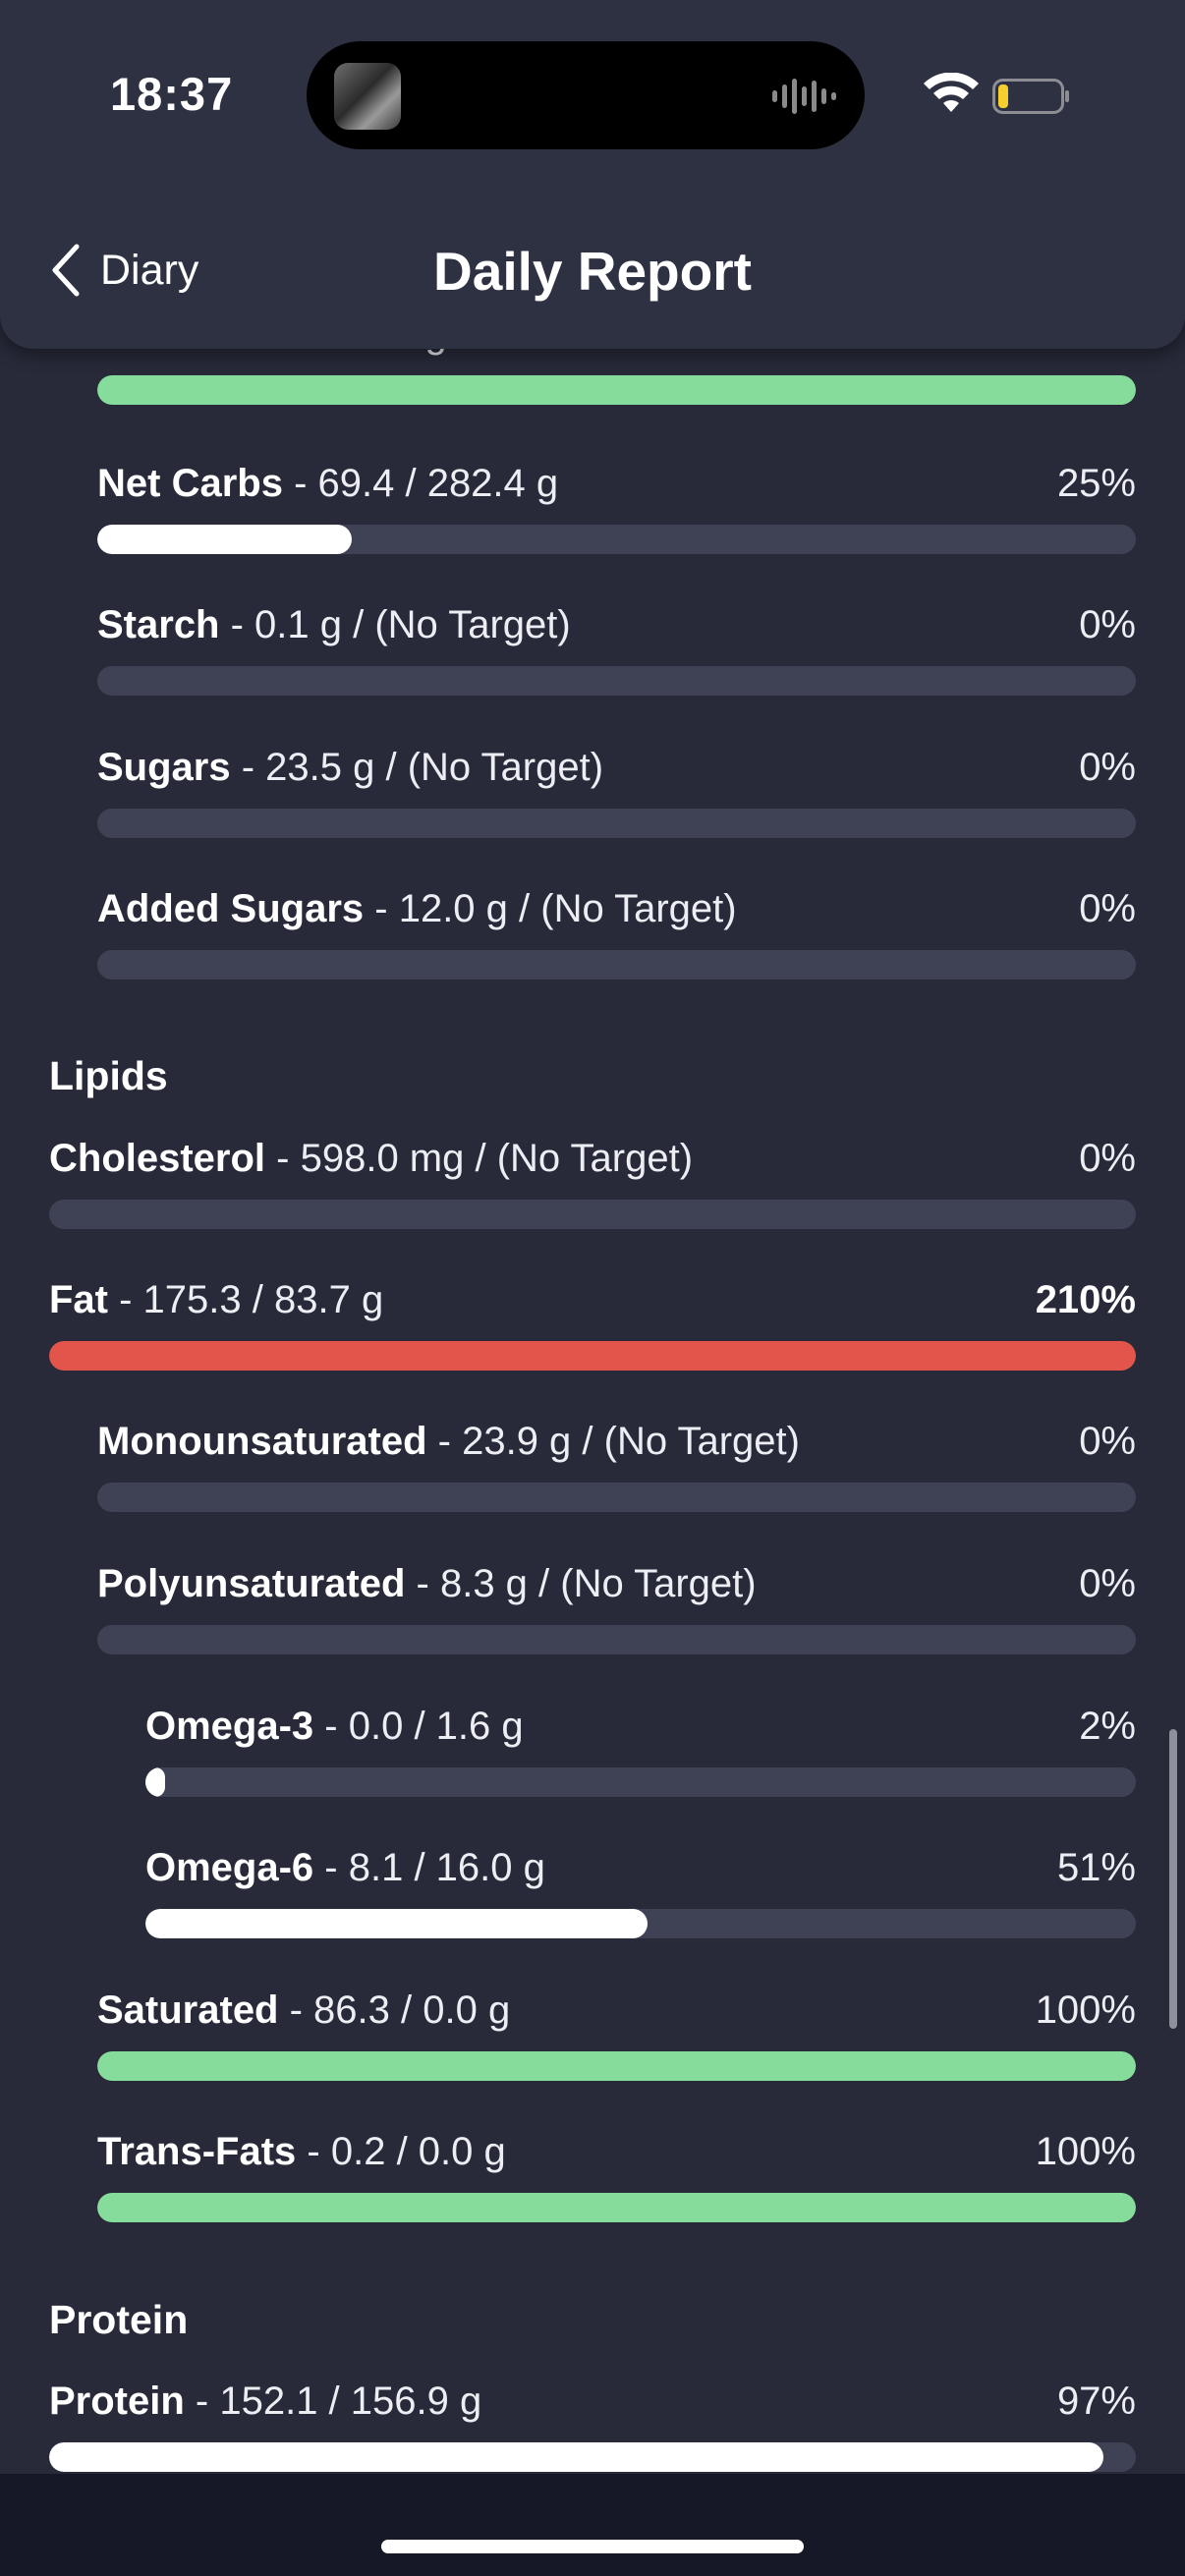 The image size is (1185, 2576). Describe the element at coordinates (117, 2401) in the screenshot. I see `nutrient-name: Protein` at that location.